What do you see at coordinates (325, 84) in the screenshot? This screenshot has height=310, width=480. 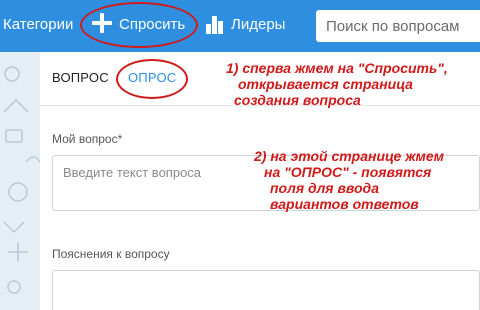 I see `annotation-line: открывается страница` at bounding box center [325, 84].